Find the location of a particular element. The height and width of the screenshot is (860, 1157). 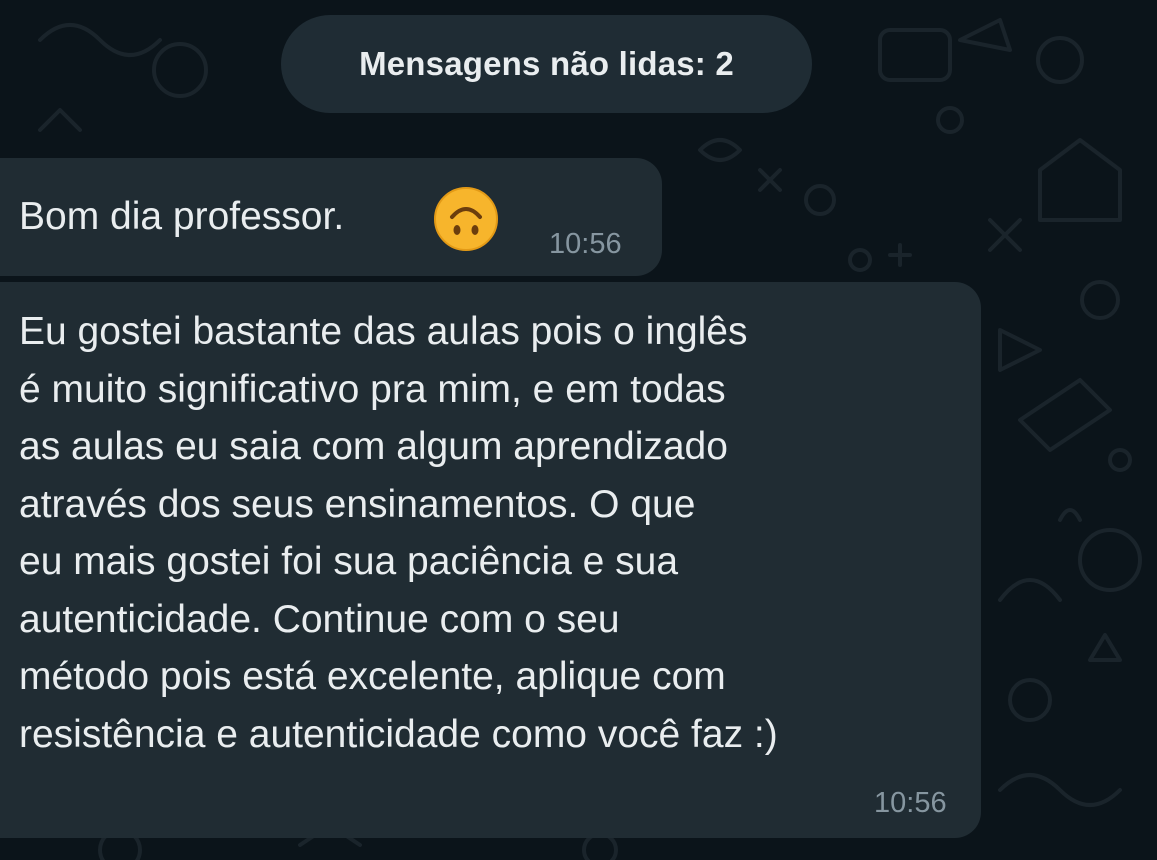

message-text: Bom dia professor. is located at coordinates (182, 216).